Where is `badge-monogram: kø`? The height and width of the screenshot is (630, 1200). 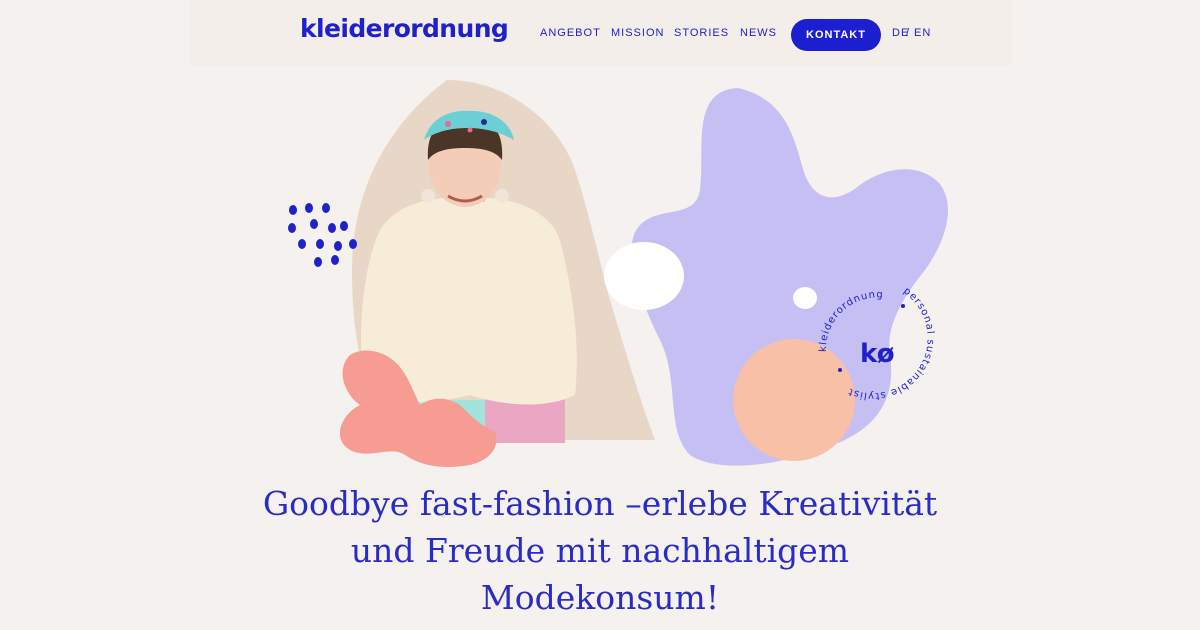
badge-monogram: kø is located at coordinates (877, 354).